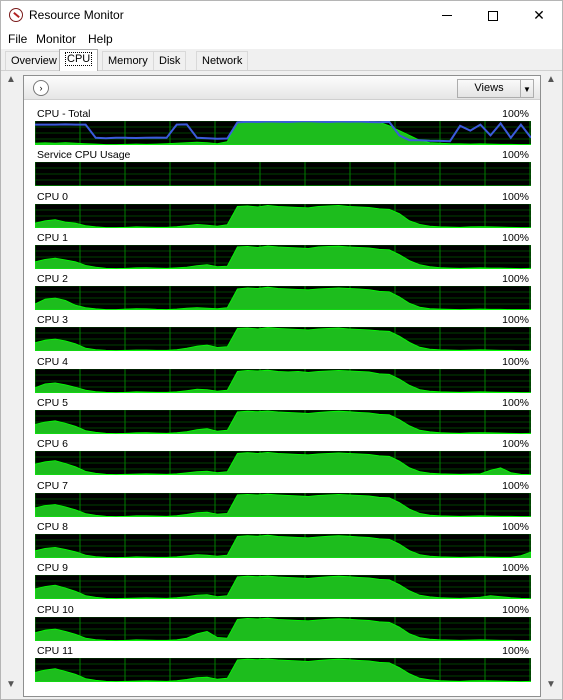  I want to click on tab-disk: Disk, so click(170, 60).